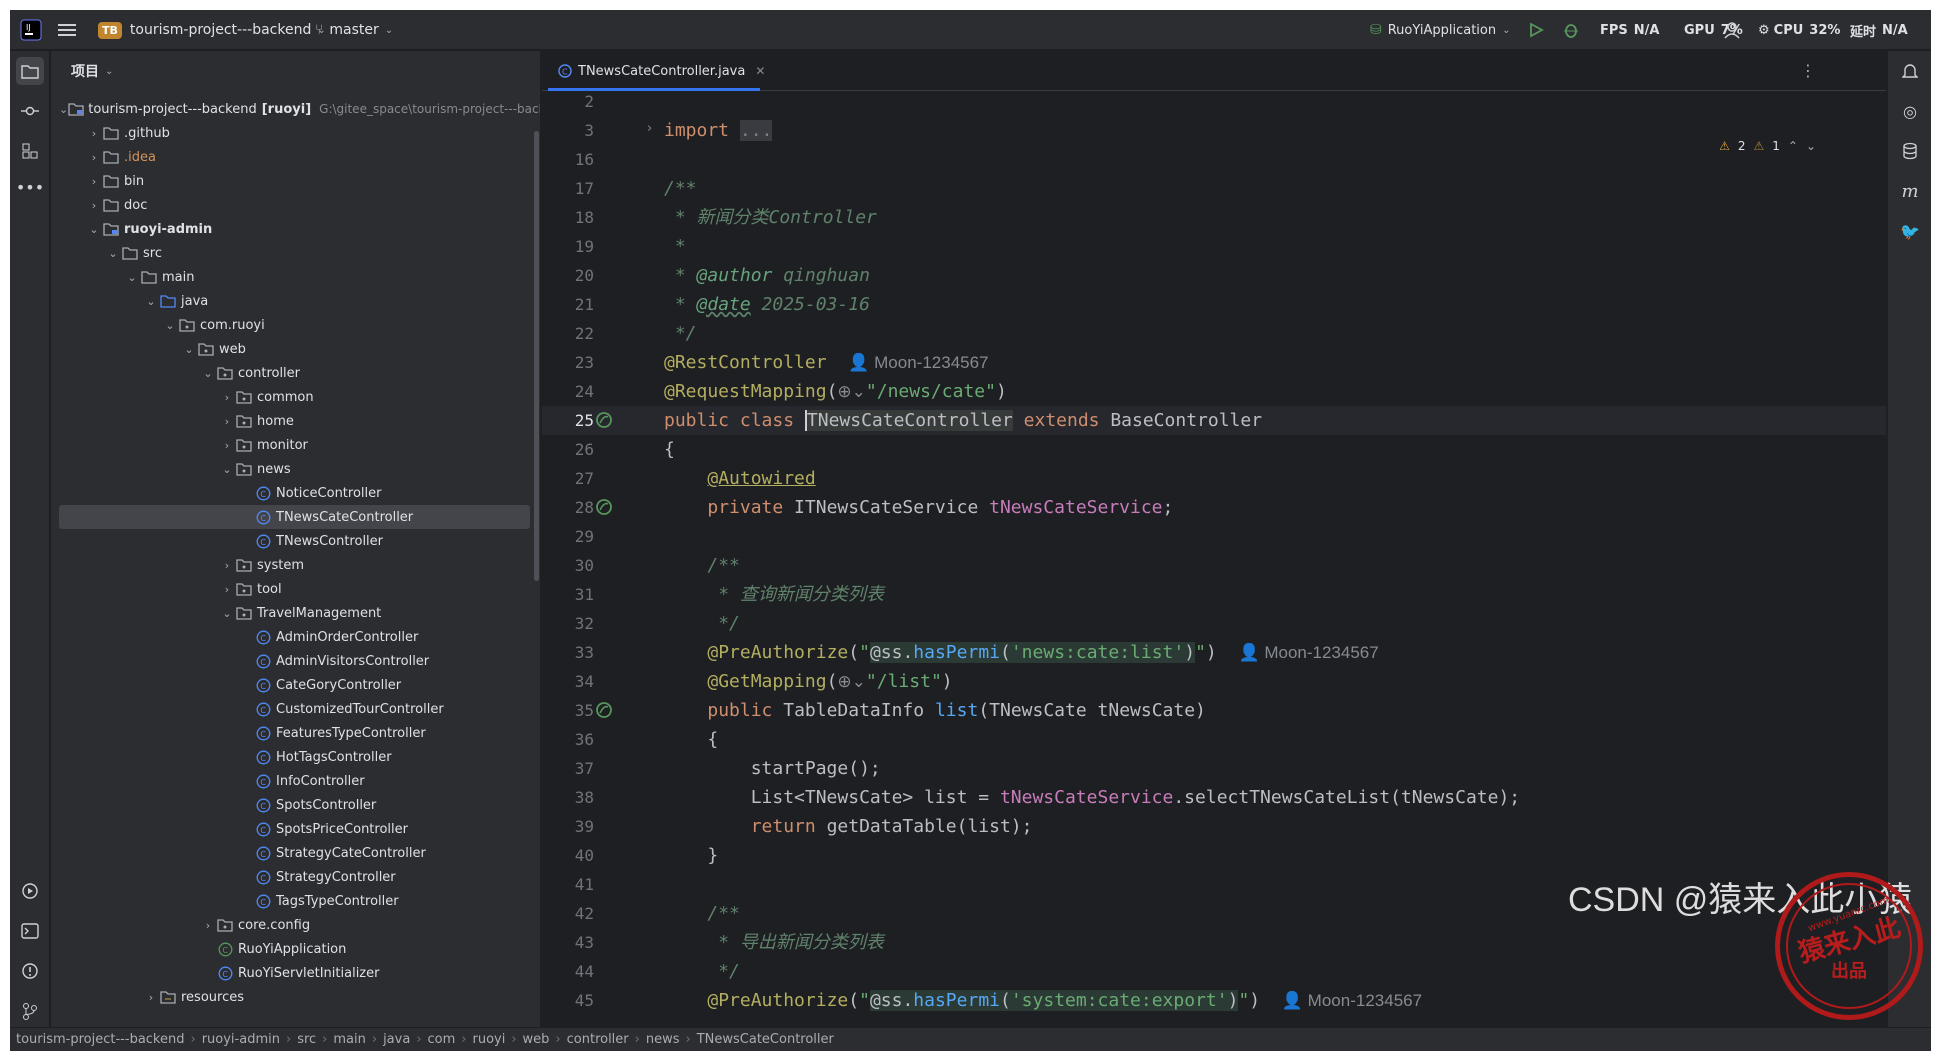 This screenshot has width=1941, height=1061. Describe the element at coordinates (30, 151) in the screenshot. I see `structure-tool-icon` at that location.